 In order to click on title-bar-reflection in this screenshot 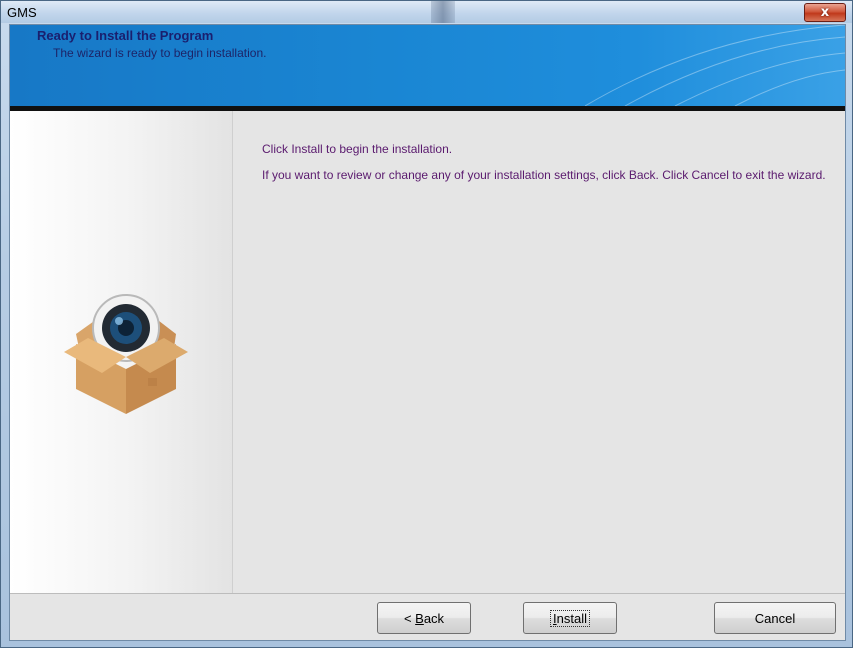, I will do `click(443, 12)`.